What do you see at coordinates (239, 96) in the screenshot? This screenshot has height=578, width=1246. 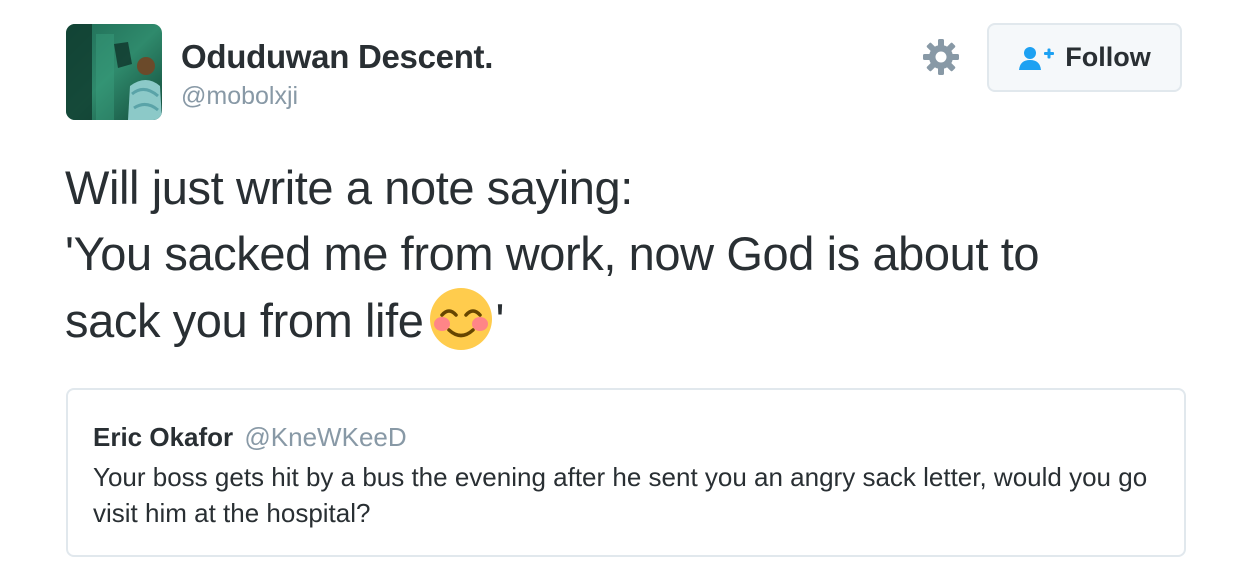 I see `author-handle: @mobolxji` at bounding box center [239, 96].